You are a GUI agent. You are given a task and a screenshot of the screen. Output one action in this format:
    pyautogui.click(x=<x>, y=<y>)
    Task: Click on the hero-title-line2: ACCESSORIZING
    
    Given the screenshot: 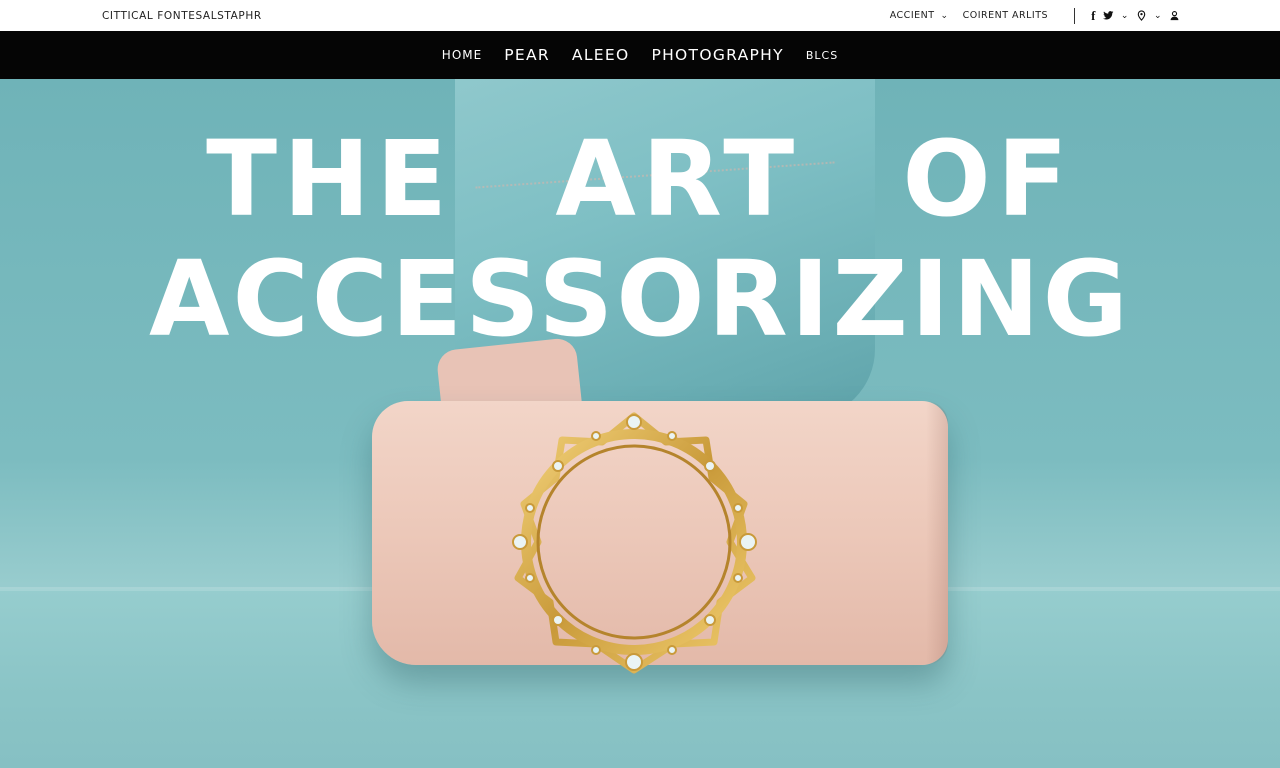 What is the action you would take?
    pyautogui.click(x=639, y=299)
    